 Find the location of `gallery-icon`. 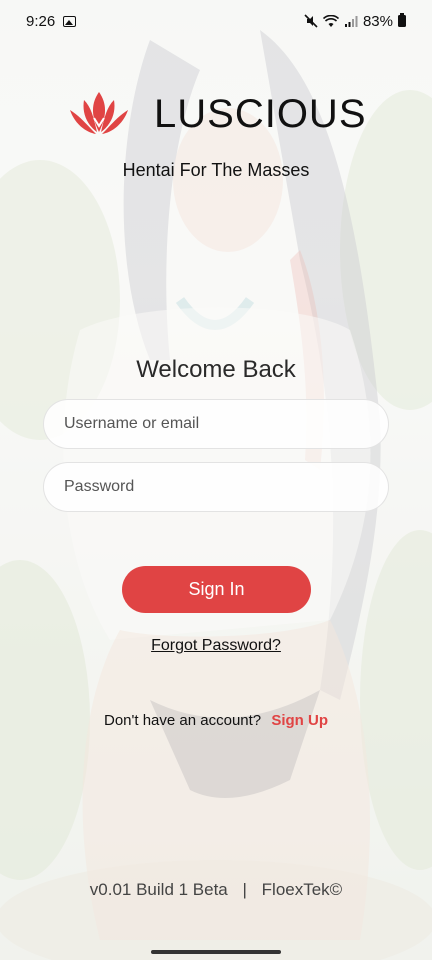

gallery-icon is located at coordinates (70, 21).